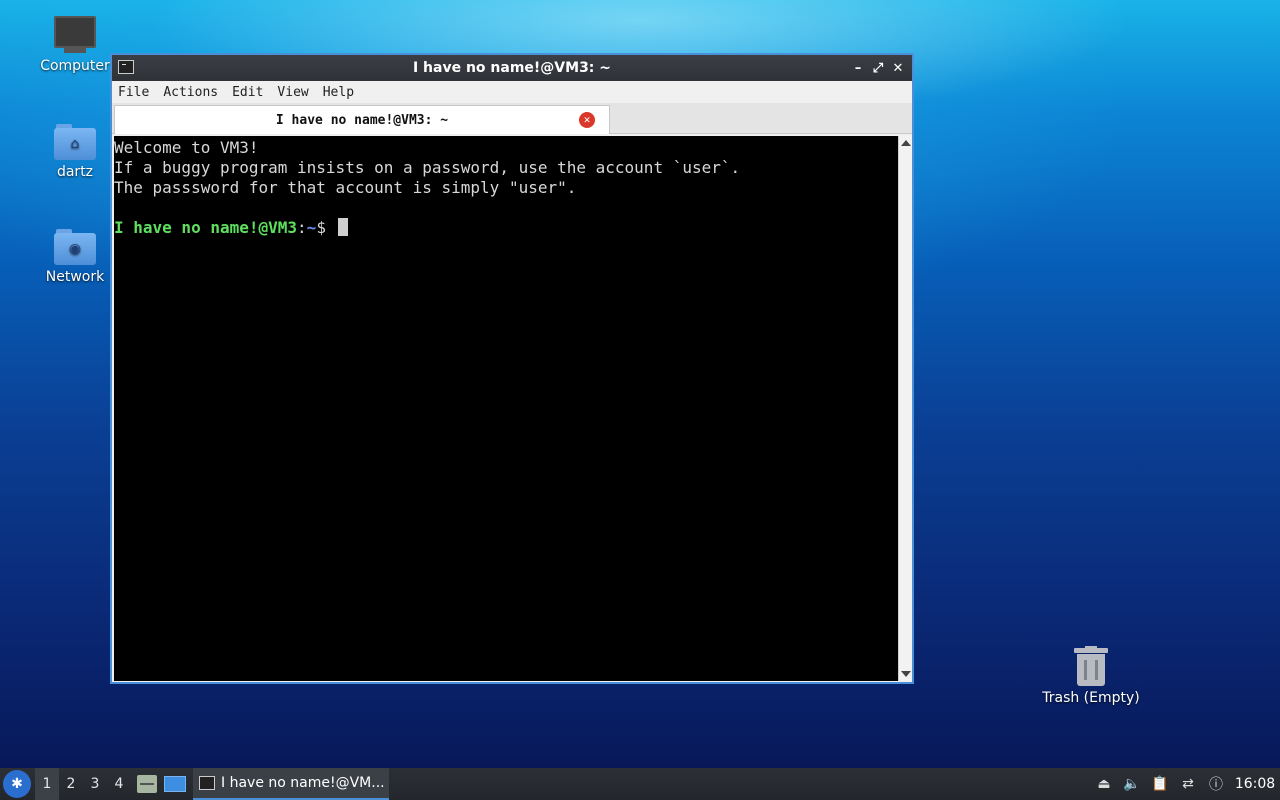 The width and height of the screenshot is (1280, 800). Describe the element at coordinates (906, 143) in the screenshot. I see `scroll-up-icon` at that location.